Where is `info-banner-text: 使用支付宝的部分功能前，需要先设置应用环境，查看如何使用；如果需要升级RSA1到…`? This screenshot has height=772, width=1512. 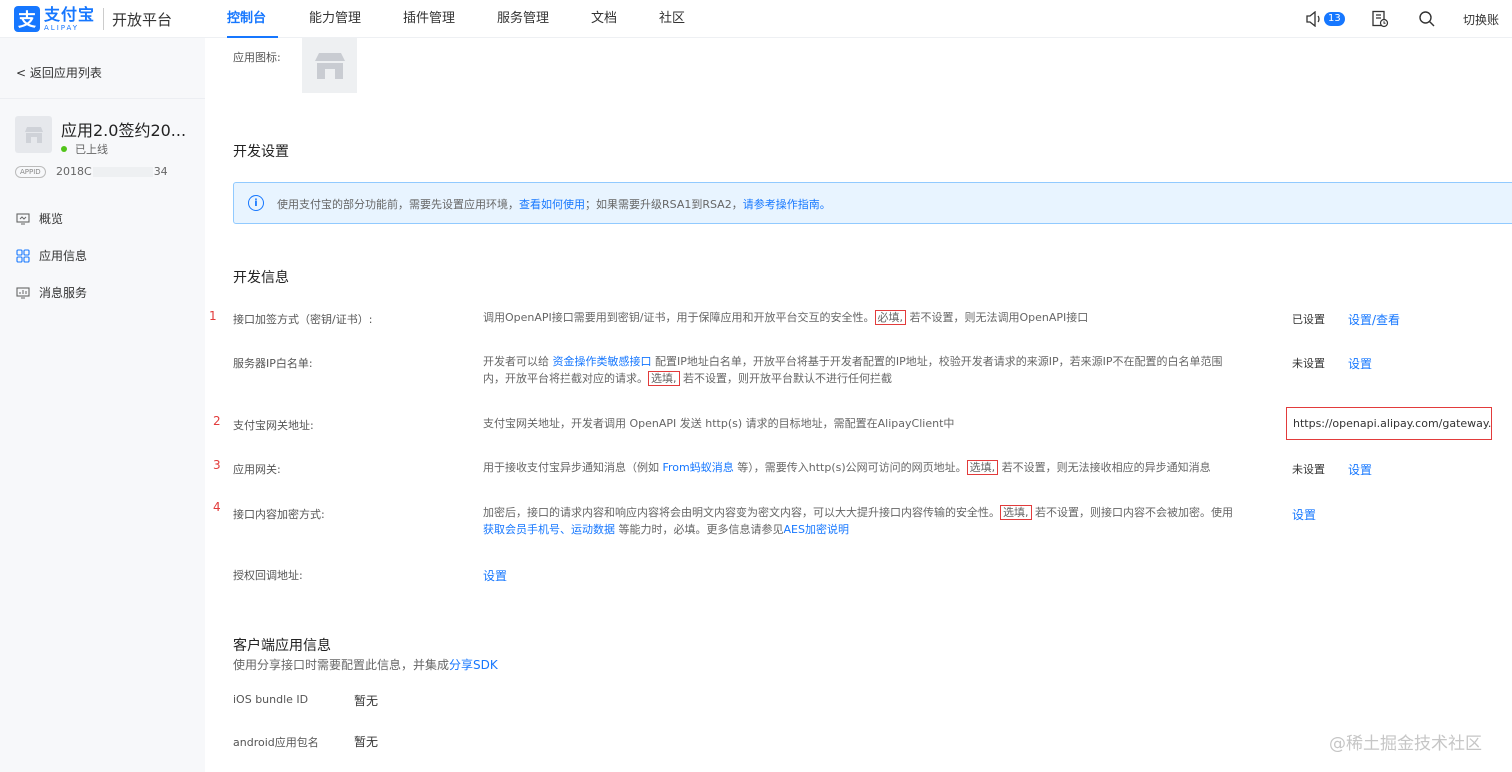 info-banner-text: 使用支付宝的部分功能前，需要先设置应用环境，查看如何使用；如果需要升级RSA1到… is located at coordinates (554, 204).